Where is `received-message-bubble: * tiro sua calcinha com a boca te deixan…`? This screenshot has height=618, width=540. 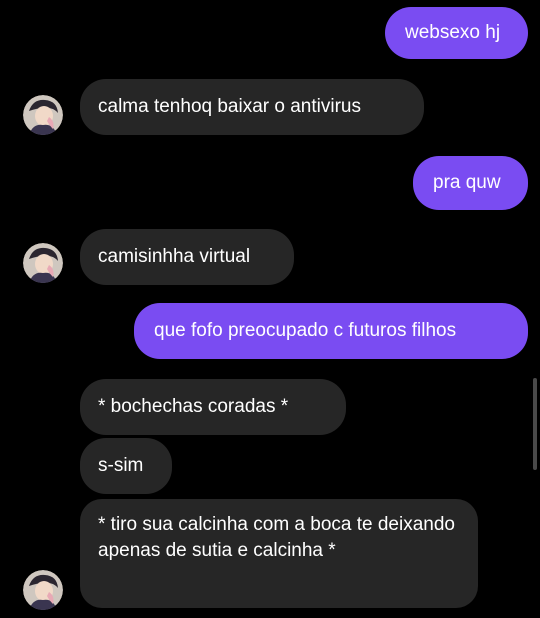
received-message-bubble: * tiro sua calcinha com a boca te deixan… is located at coordinates (279, 553).